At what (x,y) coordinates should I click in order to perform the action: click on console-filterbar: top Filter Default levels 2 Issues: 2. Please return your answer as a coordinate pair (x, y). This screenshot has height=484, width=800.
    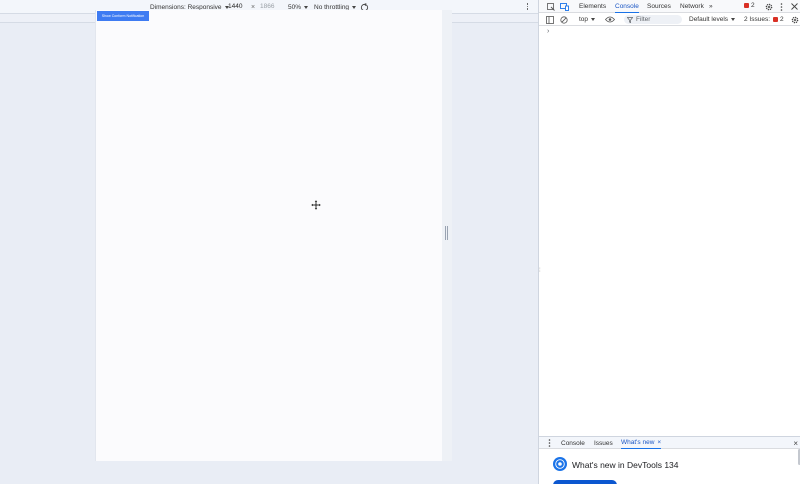
    Looking at the image, I should click on (669, 19).